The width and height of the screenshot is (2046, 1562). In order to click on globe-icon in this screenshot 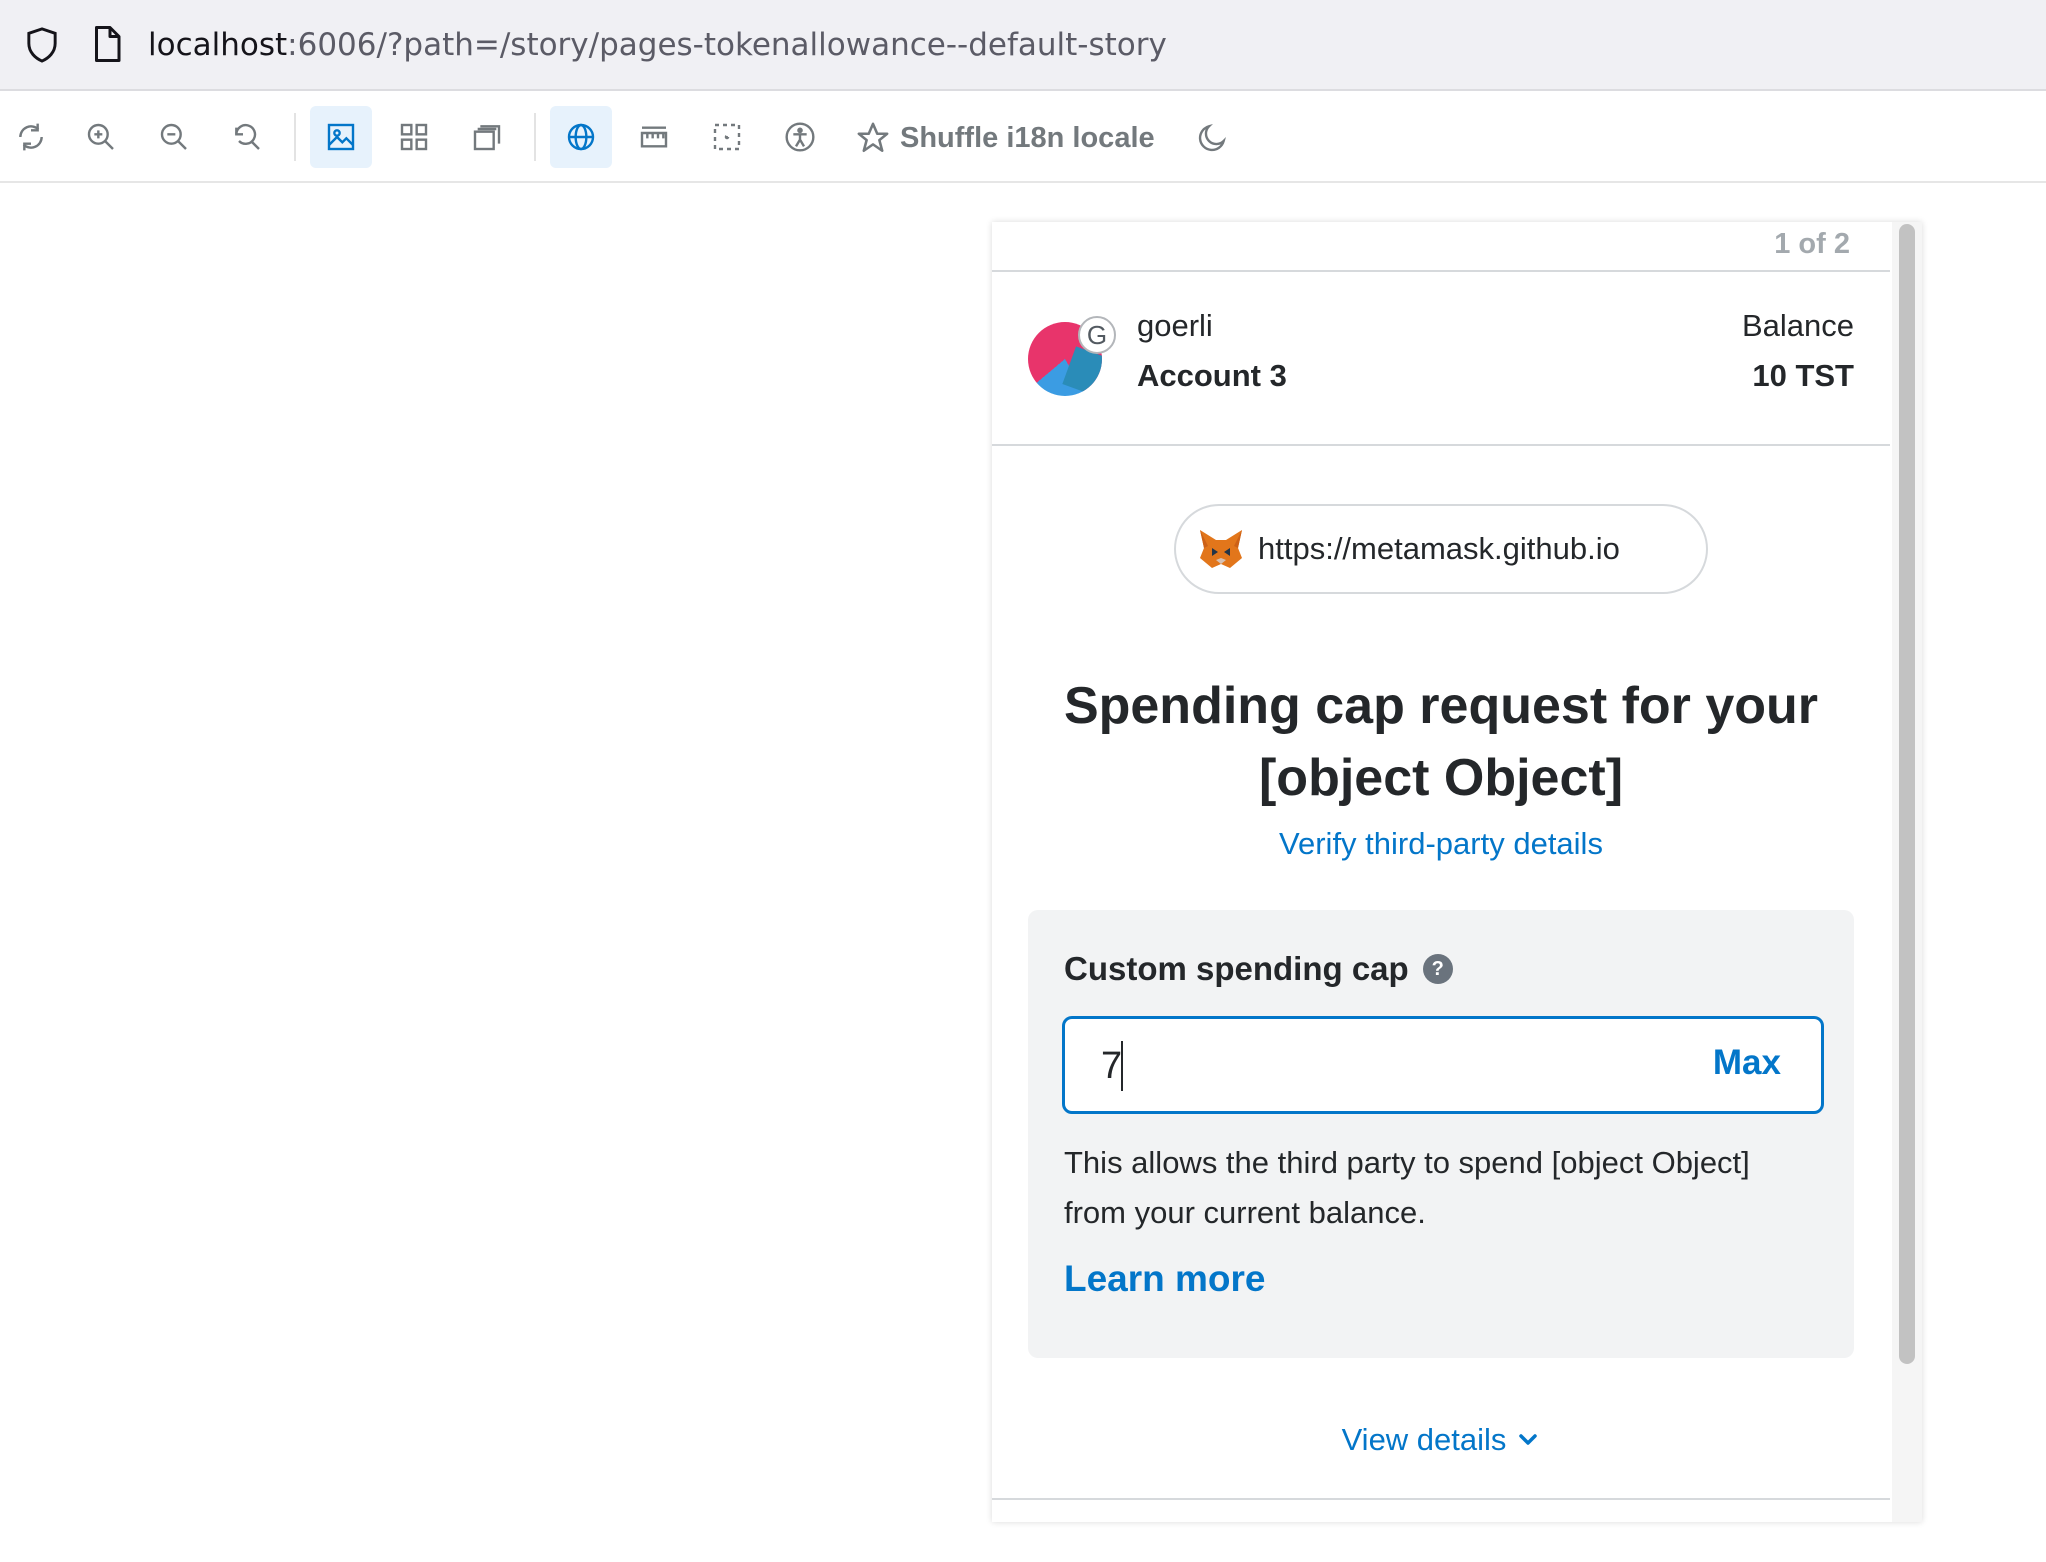, I will do `click(581, 137)`.